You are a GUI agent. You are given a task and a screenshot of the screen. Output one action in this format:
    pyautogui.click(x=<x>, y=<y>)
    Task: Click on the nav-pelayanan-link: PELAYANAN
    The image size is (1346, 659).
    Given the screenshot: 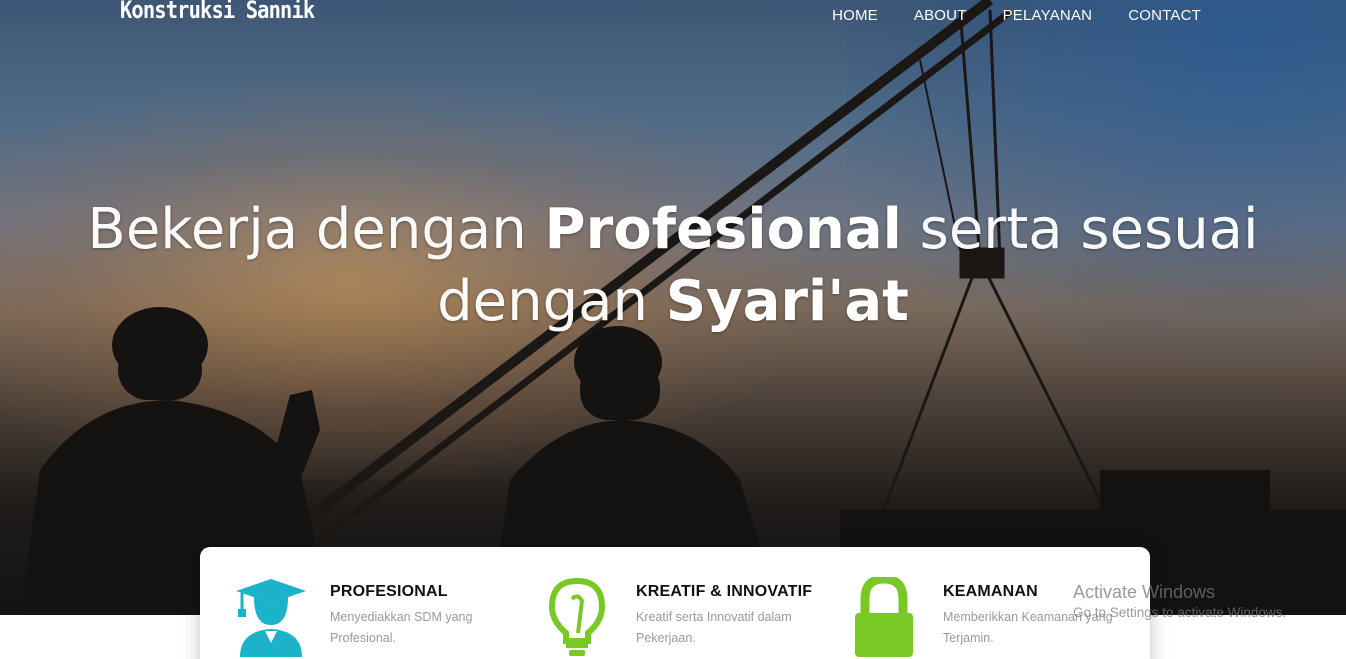 What is the action you would take?
    pyautogui.click(x=1048, y=15)
    